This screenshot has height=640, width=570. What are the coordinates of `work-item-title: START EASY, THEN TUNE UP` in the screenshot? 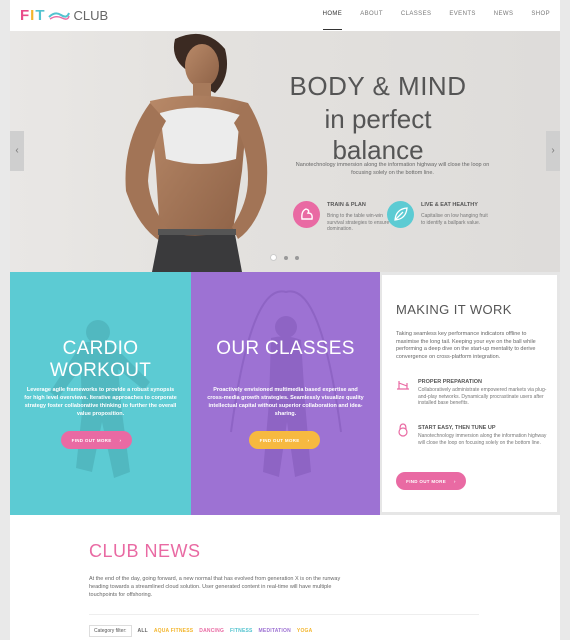 It's located at (457, 428).